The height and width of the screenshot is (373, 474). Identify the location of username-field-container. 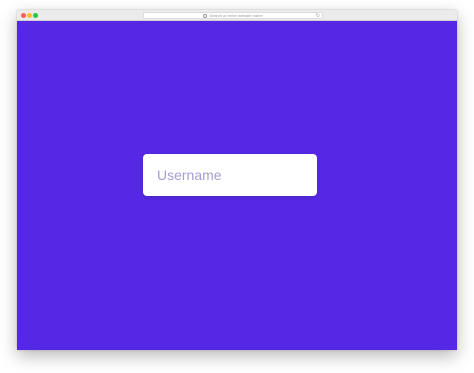
(230, 175).